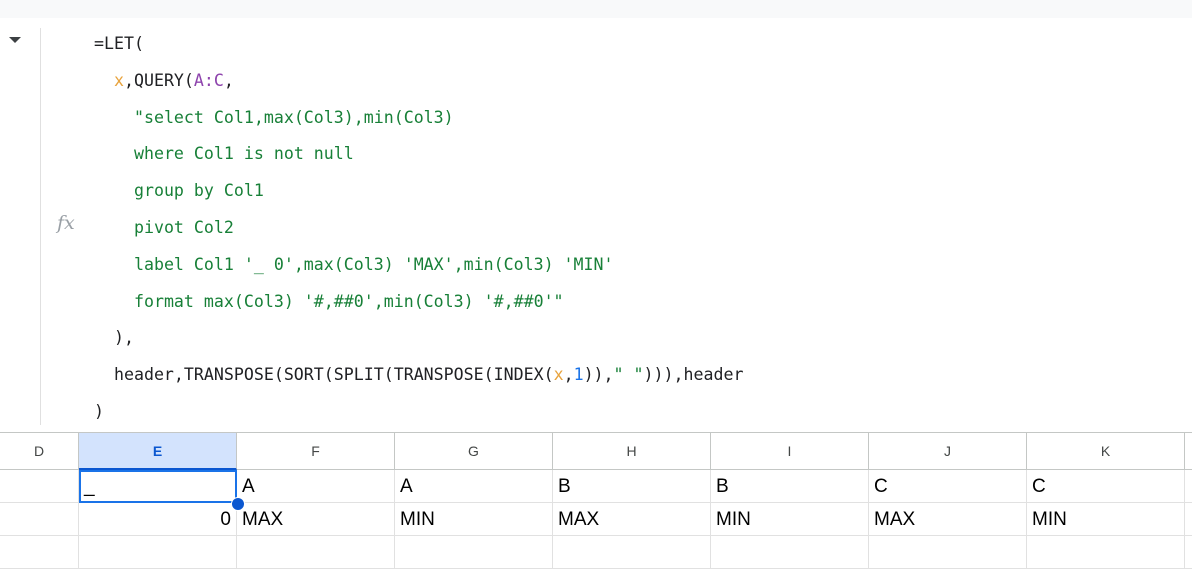 The height and width of the screenshot is (569, 1192). I want to click on formula-token: ), so click(99, 411).